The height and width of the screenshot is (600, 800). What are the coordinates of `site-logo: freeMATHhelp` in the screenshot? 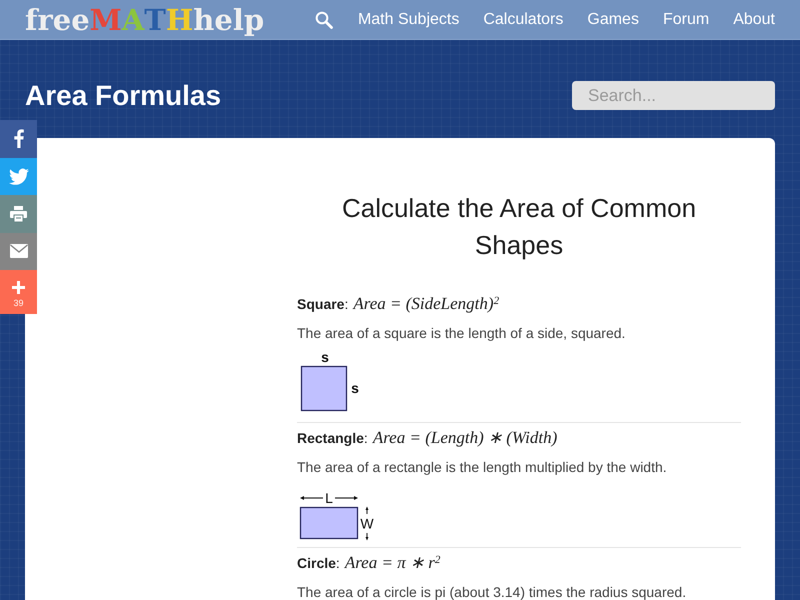 It's located at (144, 20).